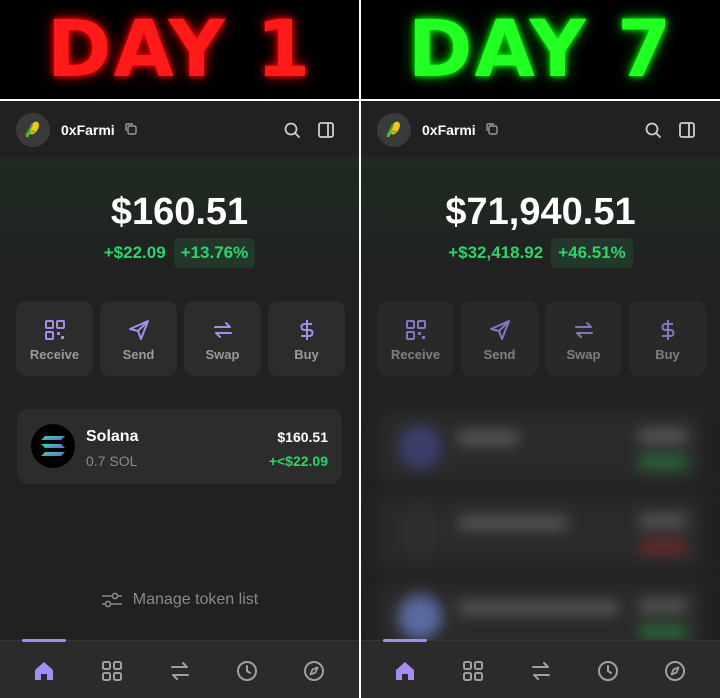 This screenshot has height=698, width=720. What do you see at coordinates (496, 252) in the screenshot?
I see `change-amount: +$32,418.92` at bounding box center [496, 252].